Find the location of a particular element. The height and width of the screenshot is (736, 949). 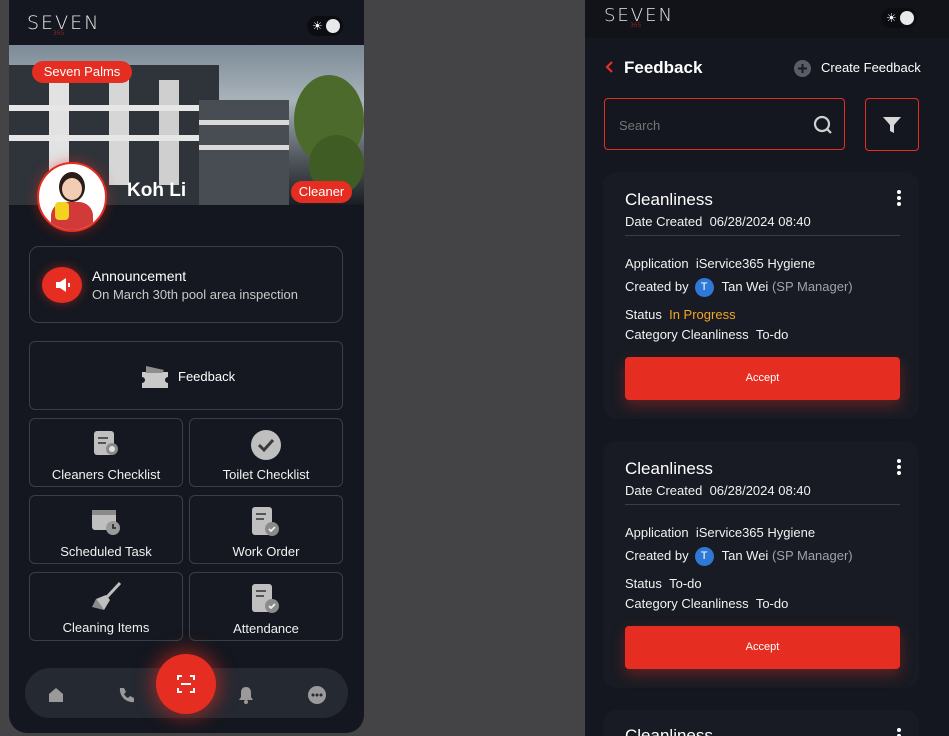

search-box is located at coordinates (724, 124).